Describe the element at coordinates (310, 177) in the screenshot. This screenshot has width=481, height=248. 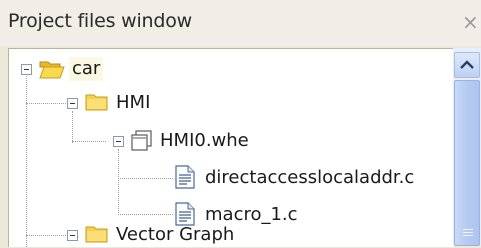
I see `tree-node-label: directaccesslocaladdr.c` at that location.